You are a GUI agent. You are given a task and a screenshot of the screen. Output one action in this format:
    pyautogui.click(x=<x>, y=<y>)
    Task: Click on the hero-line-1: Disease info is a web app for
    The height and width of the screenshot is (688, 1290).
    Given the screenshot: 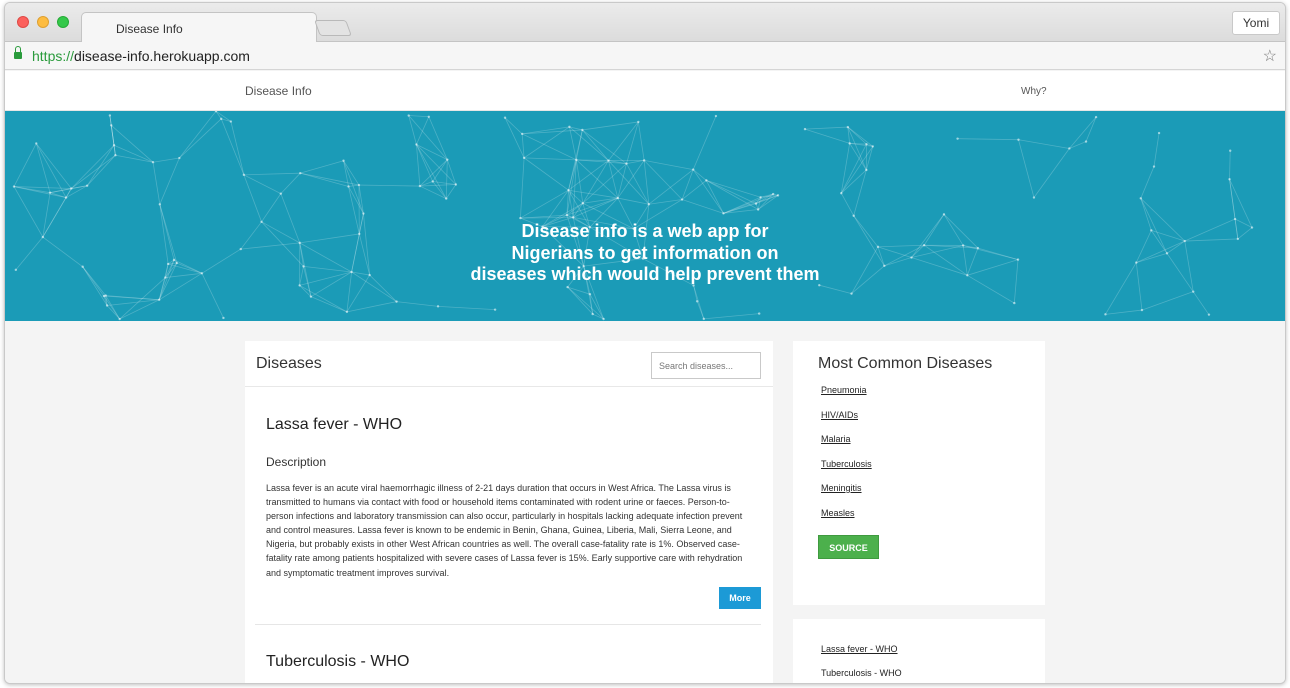 What is the action you would take?
    pyautogui.click(x=645, y=231)
    